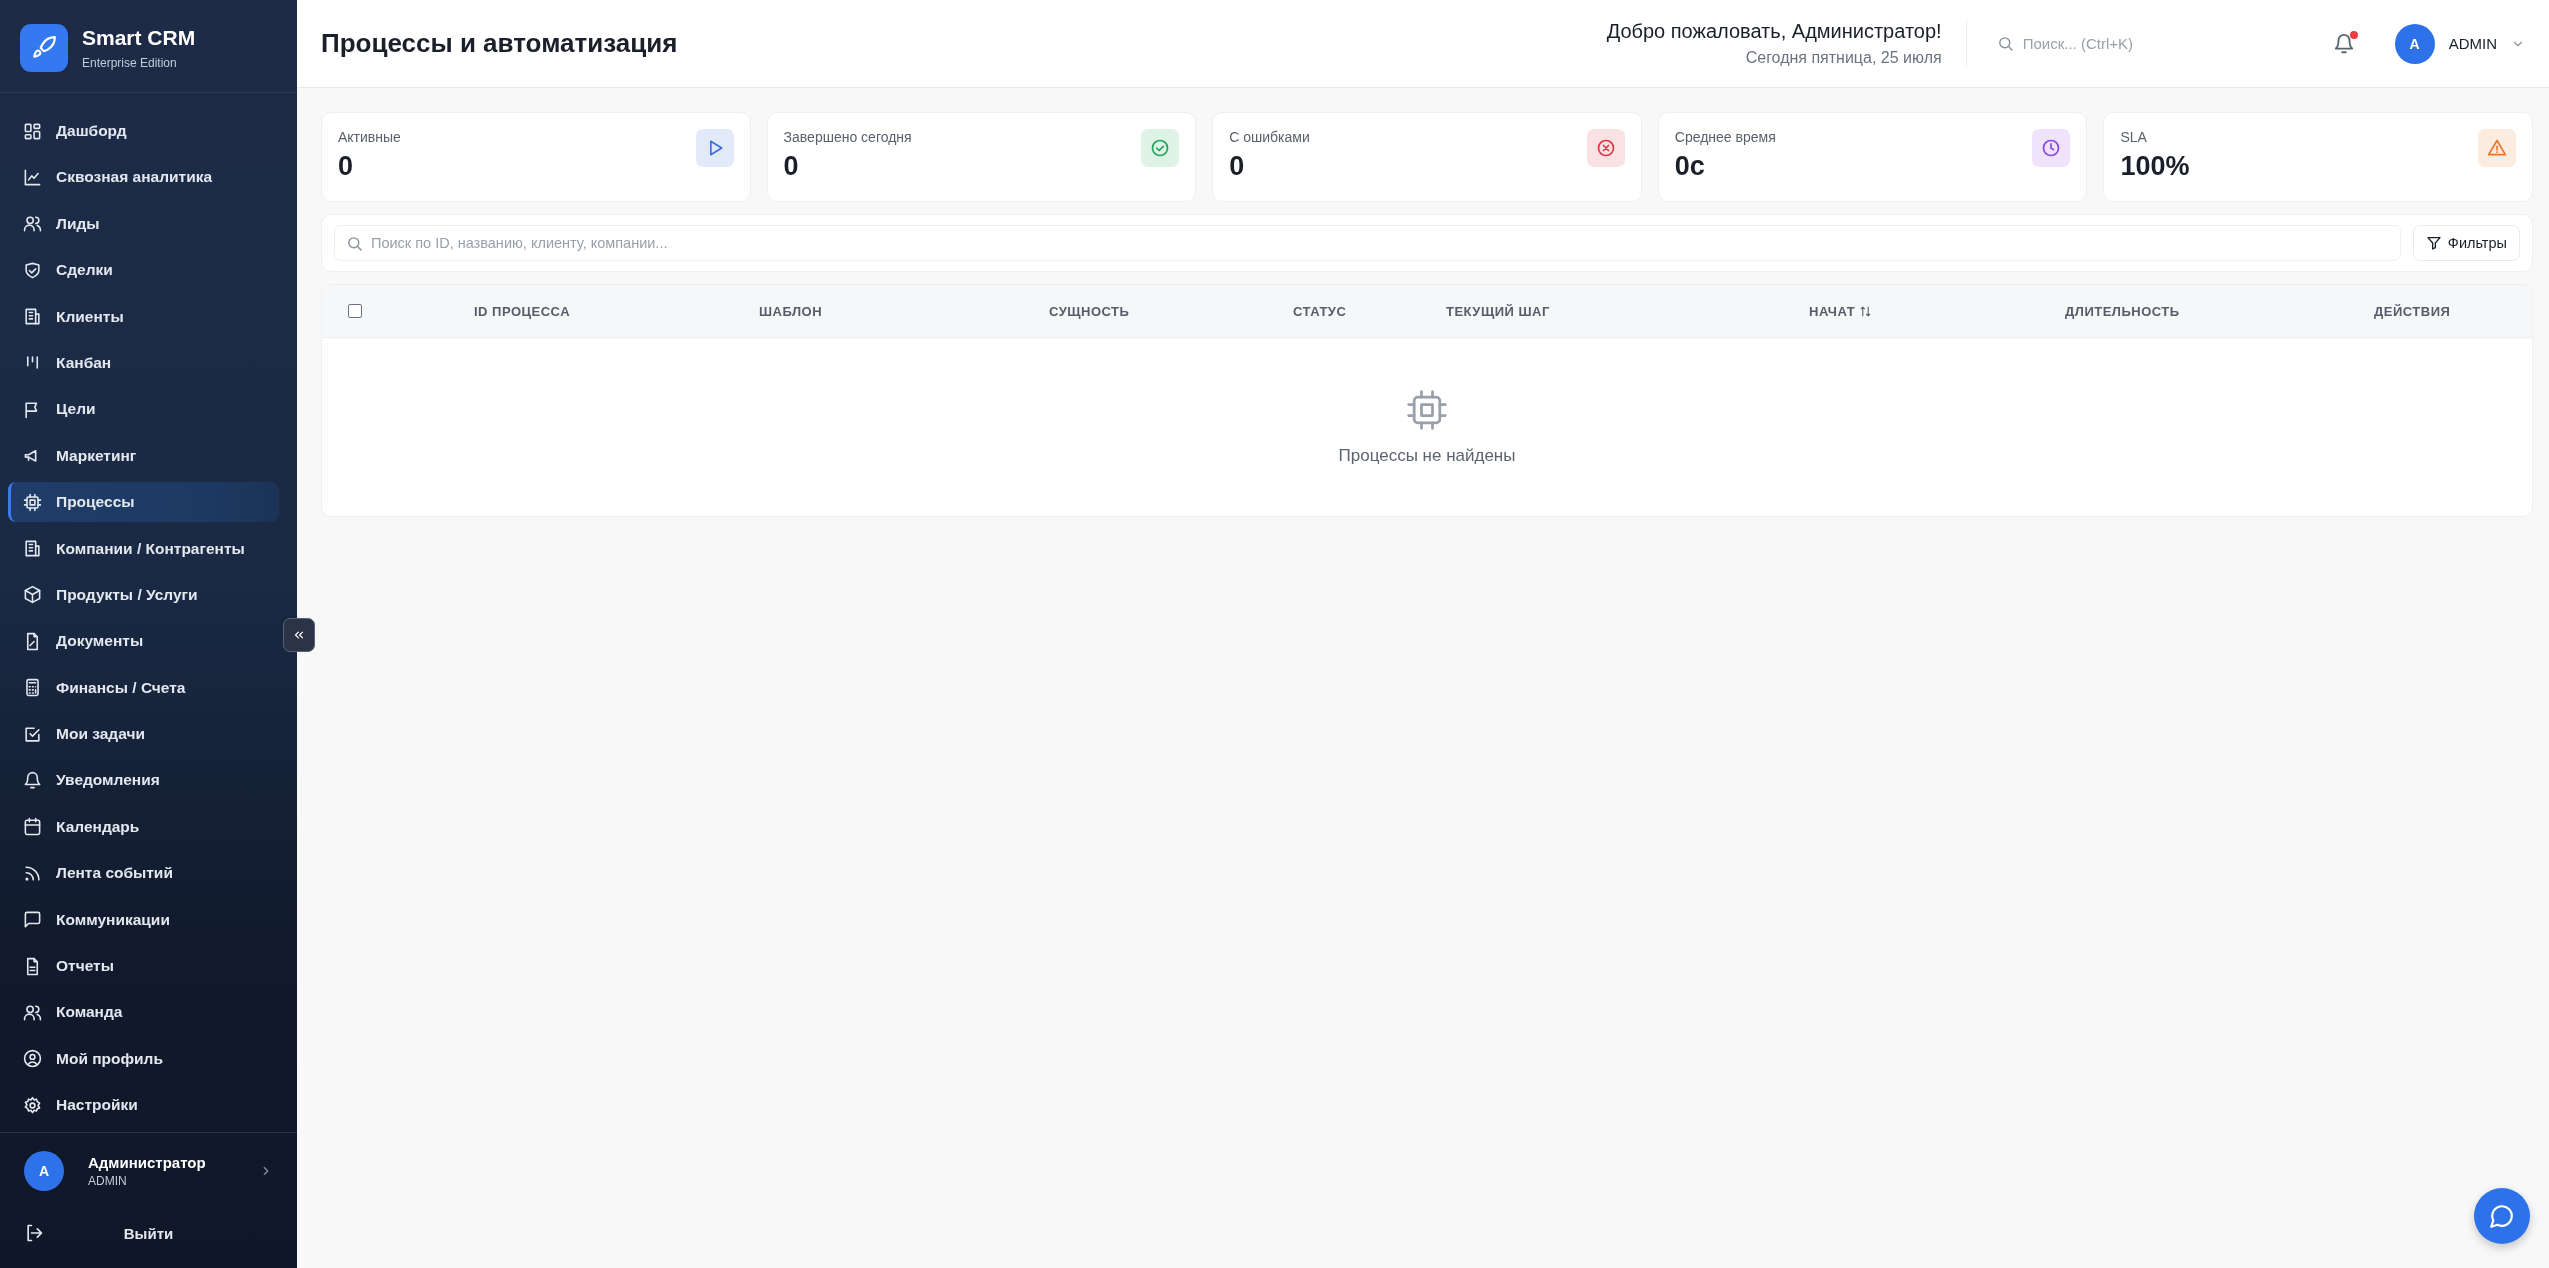  What do you see at coordinates (32, 1059) in the screenshot?
I see `profile-icon` at bounding box center [32, 1059].